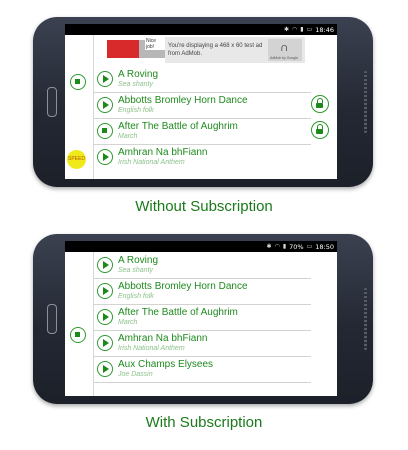 This screenshot has width=408, height=450. Describe the element at coordinates (324, 29) in the screenshot. I see `status-time: 18:46` at that location.